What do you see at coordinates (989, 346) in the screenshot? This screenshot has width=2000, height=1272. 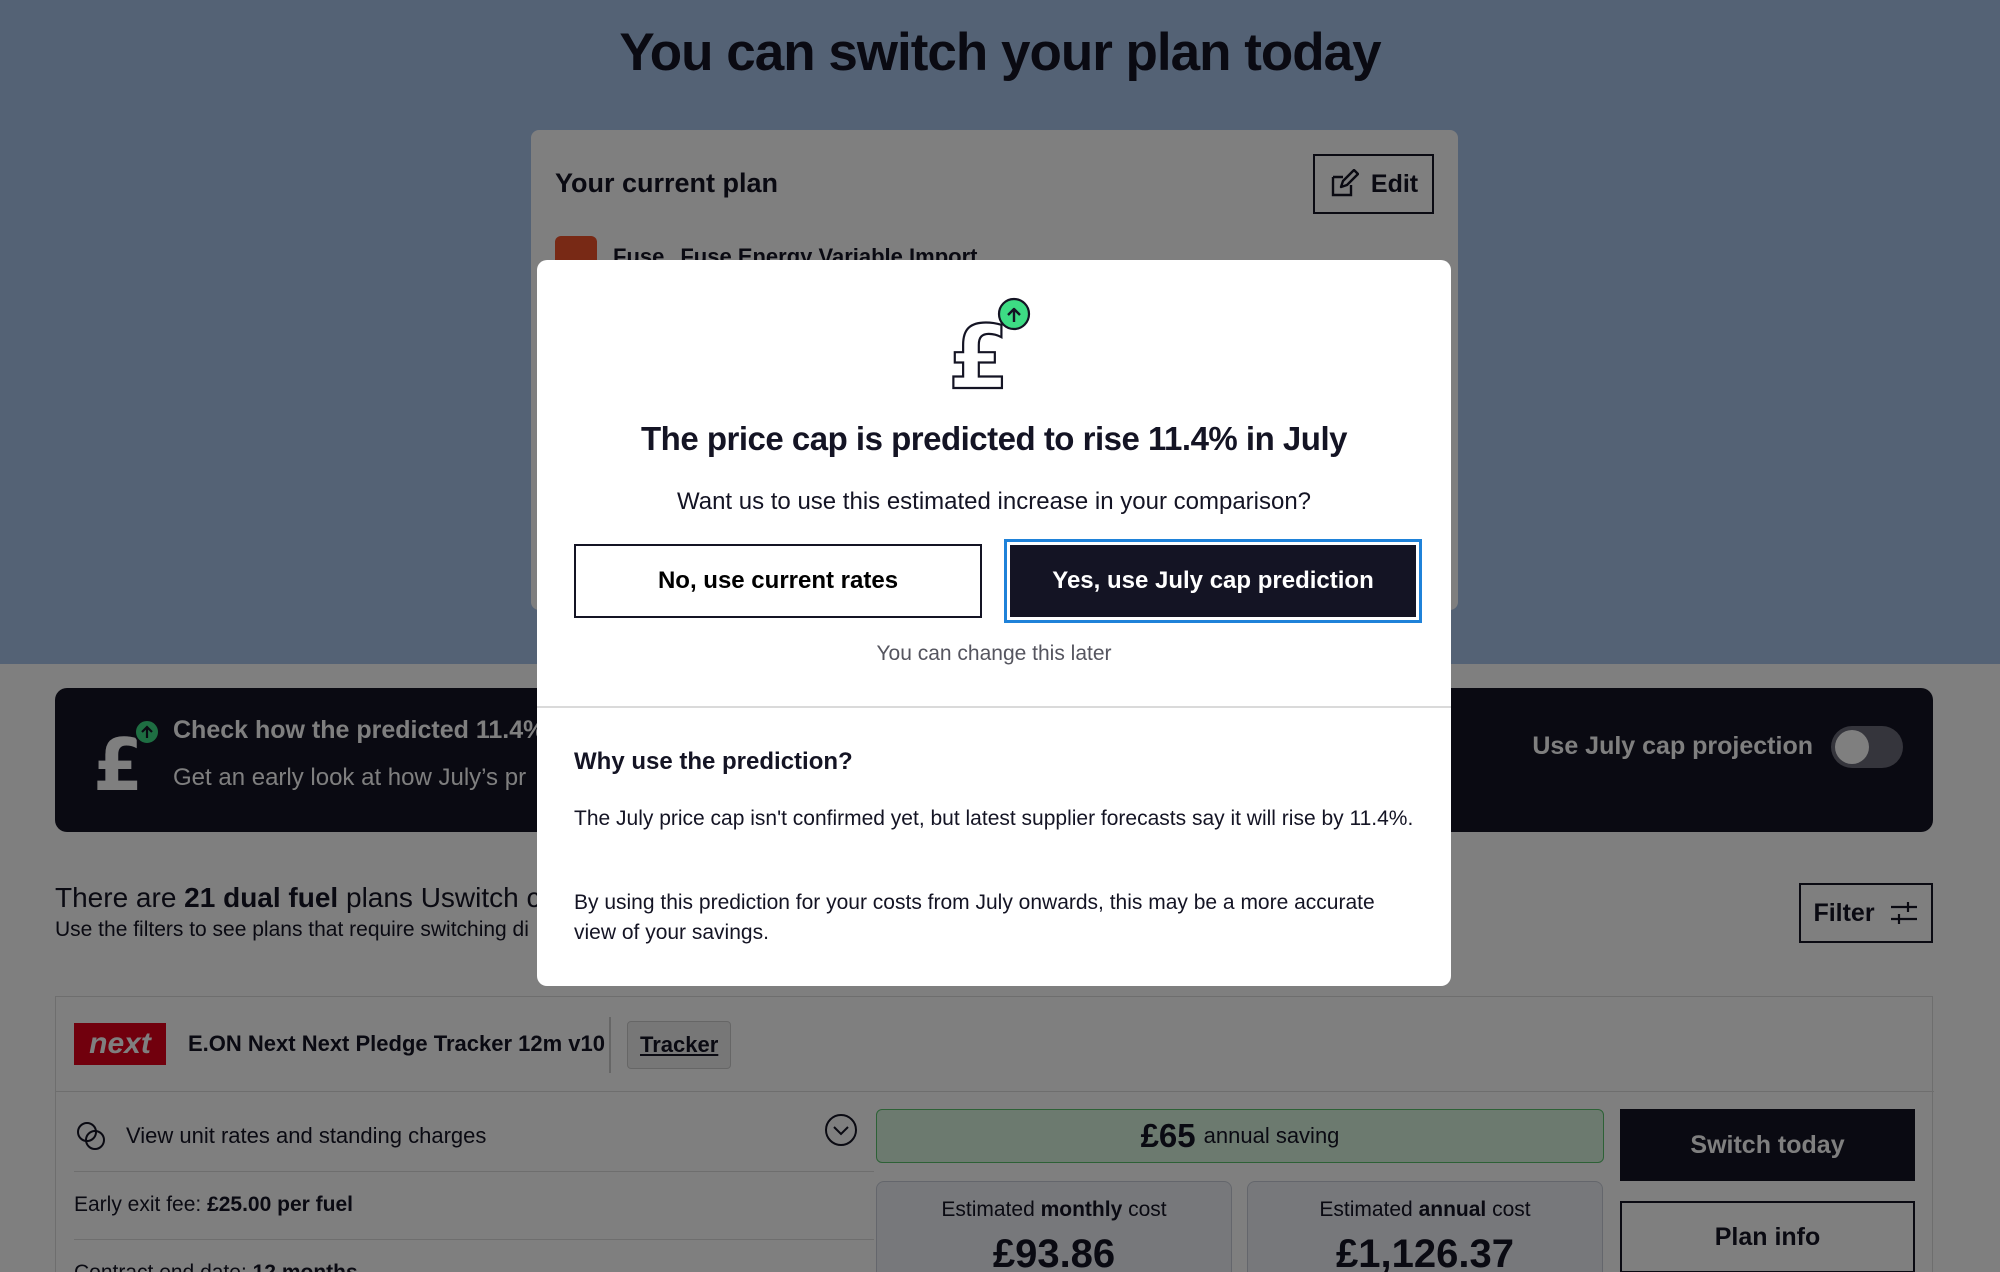 I see `pound-up-icon: £` at bounding box center [989, 346].